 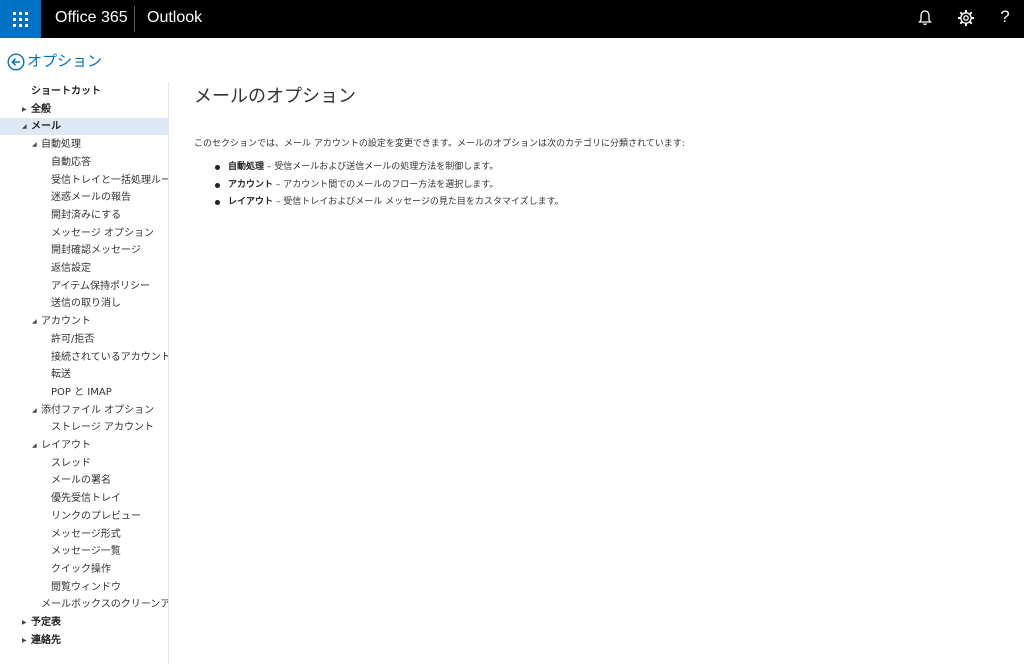 What do you see at coordinates (84, 640) in the screenshot?
I see `sidebar-item: ▶ 連絡先` at bounding box center [84, 640].